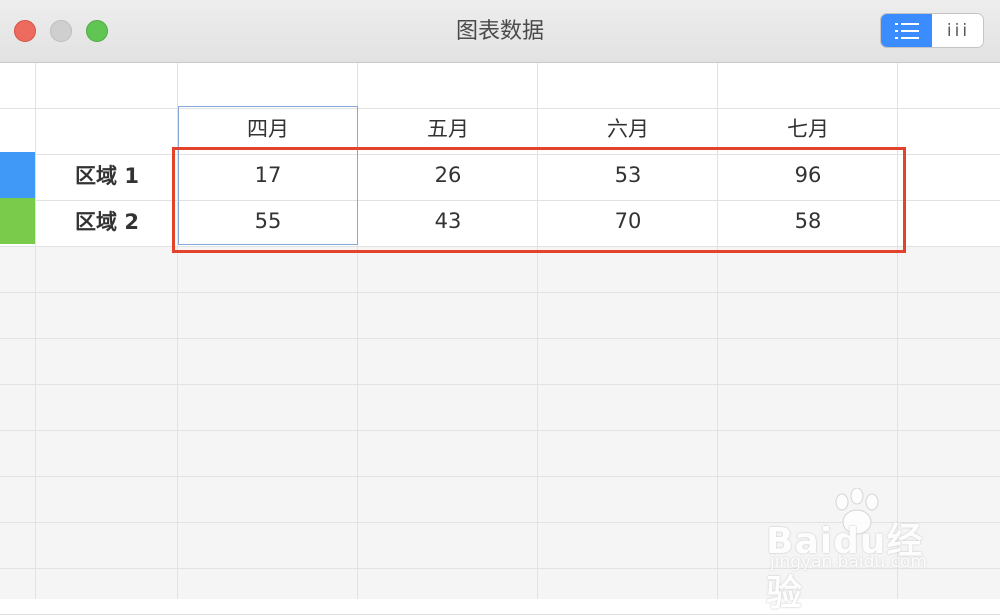  Describe the element at coordinates (268, 175) in the screenshot. I see `table-cell: 17` at that location.